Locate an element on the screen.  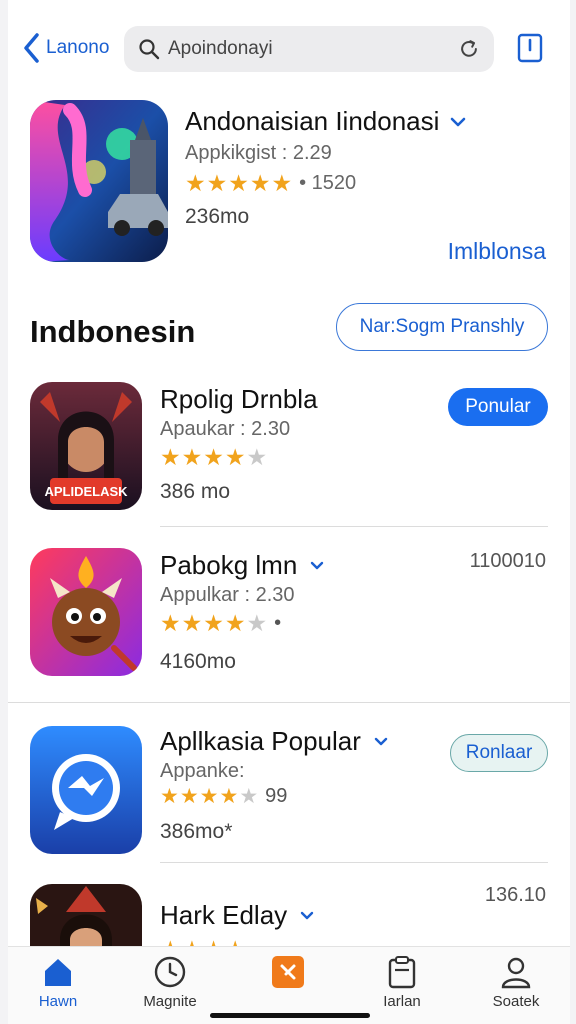
app-name-row: Hark Edlay is located at coordinates (237, 915).